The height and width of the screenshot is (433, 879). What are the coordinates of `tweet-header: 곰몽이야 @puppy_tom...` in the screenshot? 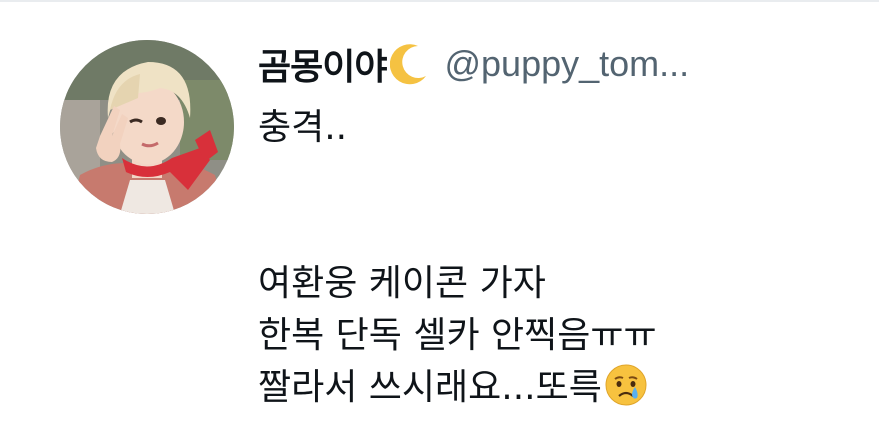 It's located at (563, 64).